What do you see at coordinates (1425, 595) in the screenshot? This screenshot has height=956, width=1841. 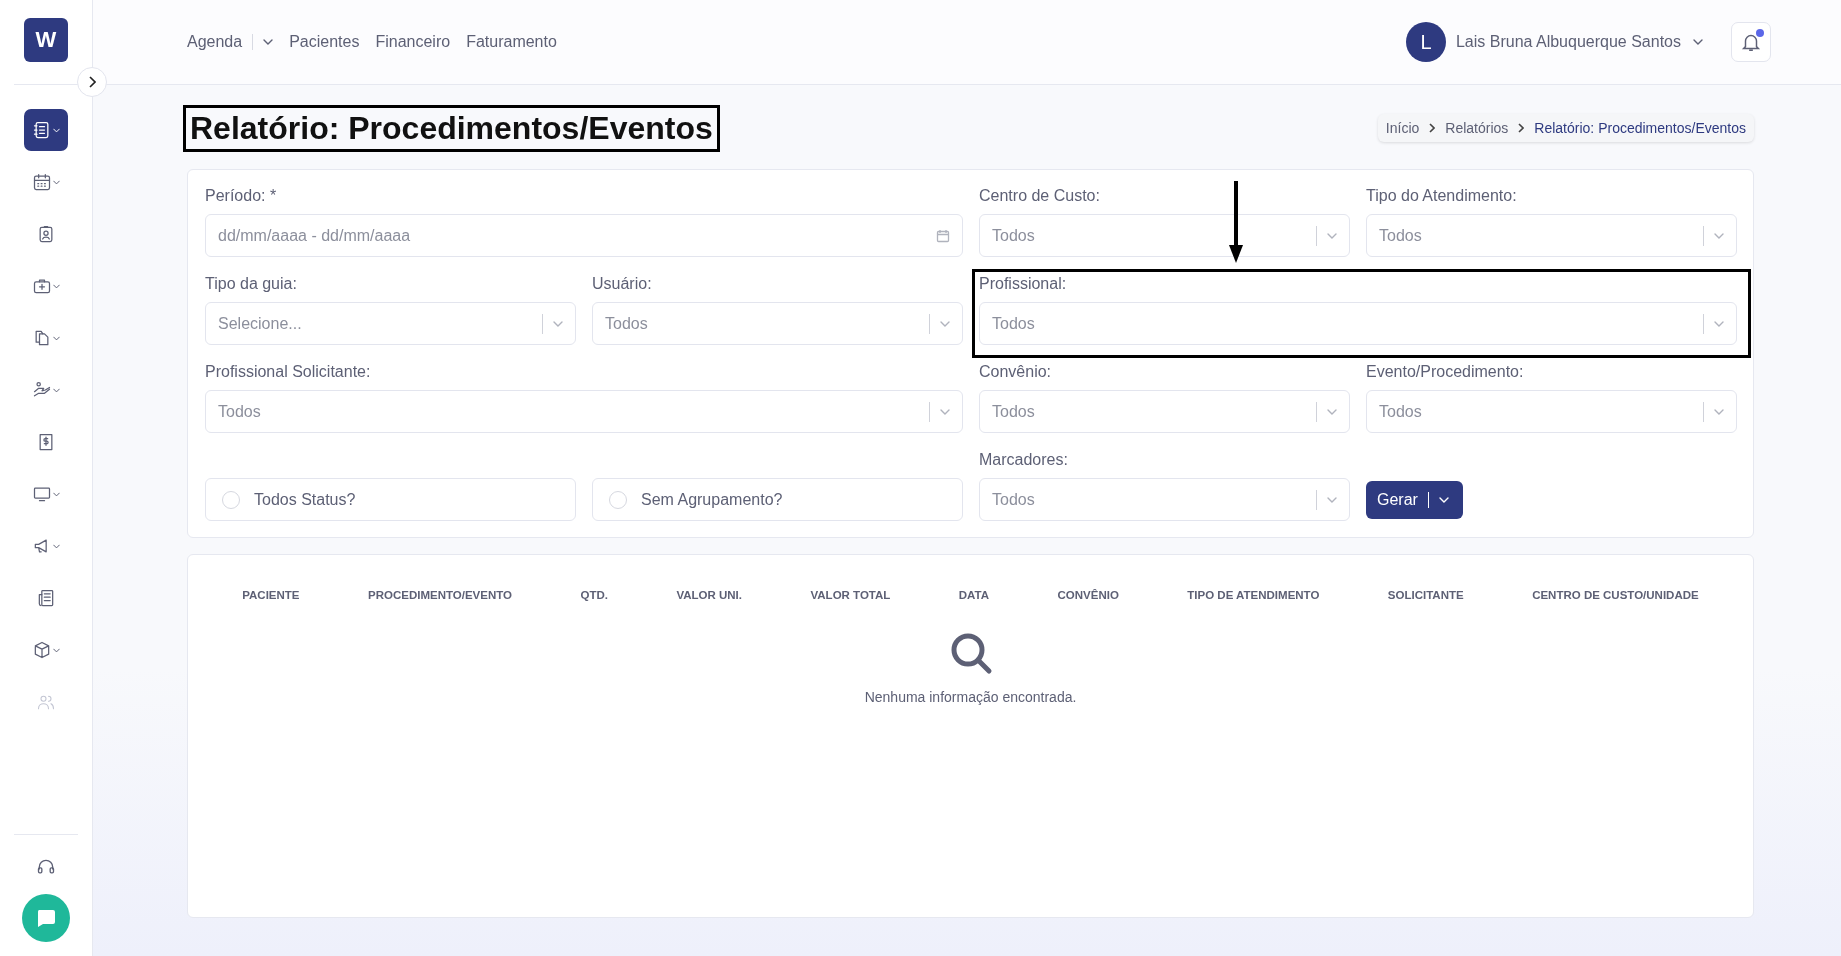 I see `column-header: SOLICITANTE` at bounding box center [1425, 595].